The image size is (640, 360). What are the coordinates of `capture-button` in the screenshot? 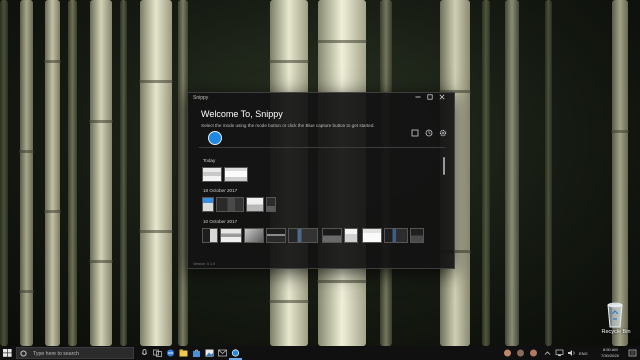 It's located at (215, 138).